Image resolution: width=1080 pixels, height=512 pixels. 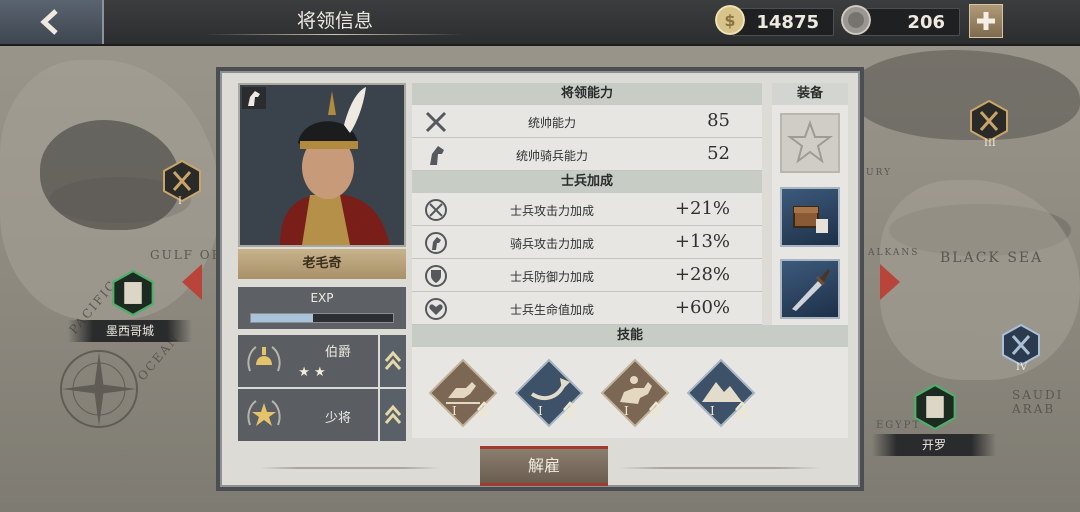 I want to click on ability-section-header: 将领能力, so click(x=587, y=94).